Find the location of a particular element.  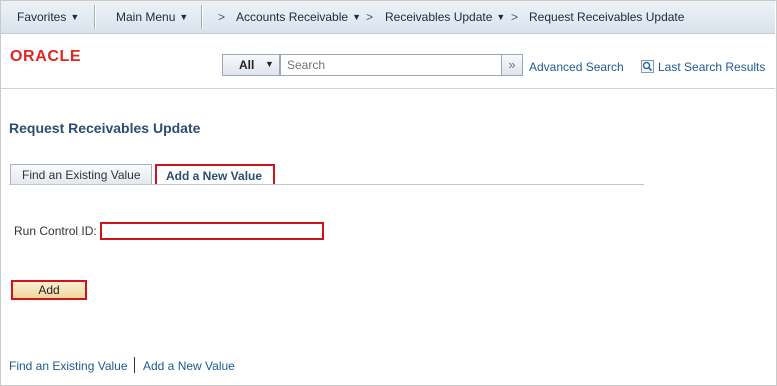

oracle-logo: ORACLE is located at coordinates (46, 56).